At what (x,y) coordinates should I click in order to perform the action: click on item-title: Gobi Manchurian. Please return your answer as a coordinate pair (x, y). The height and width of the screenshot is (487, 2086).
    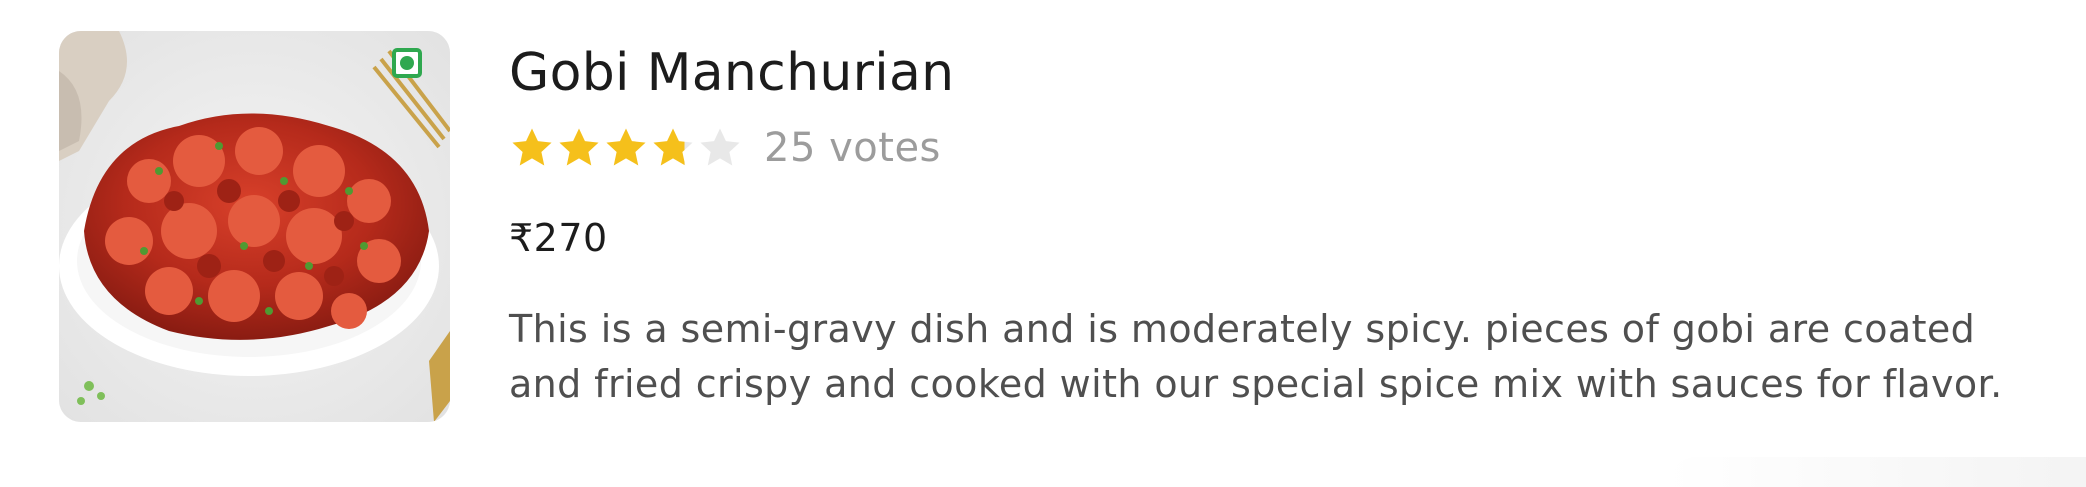
    Looking at the image, I should click on (732, 73).